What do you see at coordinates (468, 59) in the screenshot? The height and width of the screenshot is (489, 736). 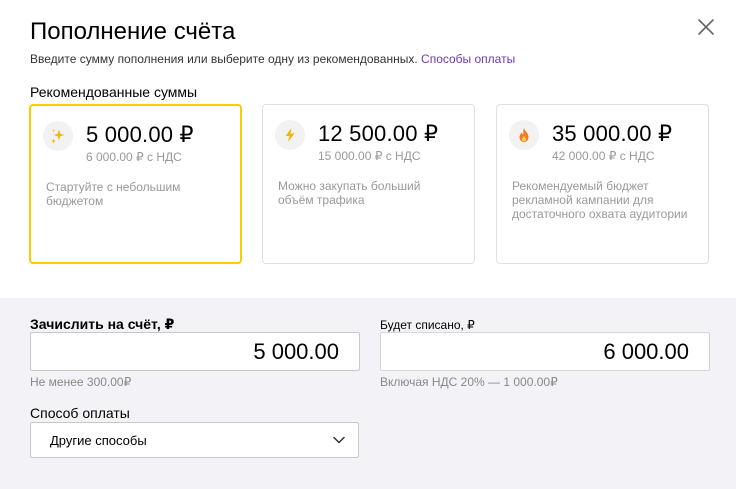 I see `payment-methods-link: Способы оплаты` at bounding box center [468, 59].